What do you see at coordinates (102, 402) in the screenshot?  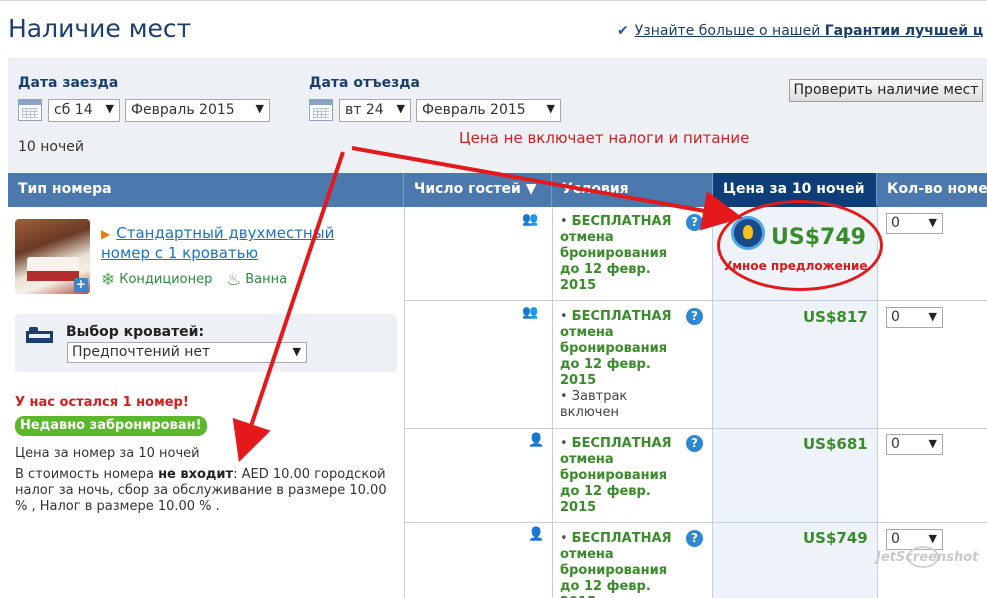 I see `last-room-warning: У нас остался 1 номер!` at bounding box center [102, 402].